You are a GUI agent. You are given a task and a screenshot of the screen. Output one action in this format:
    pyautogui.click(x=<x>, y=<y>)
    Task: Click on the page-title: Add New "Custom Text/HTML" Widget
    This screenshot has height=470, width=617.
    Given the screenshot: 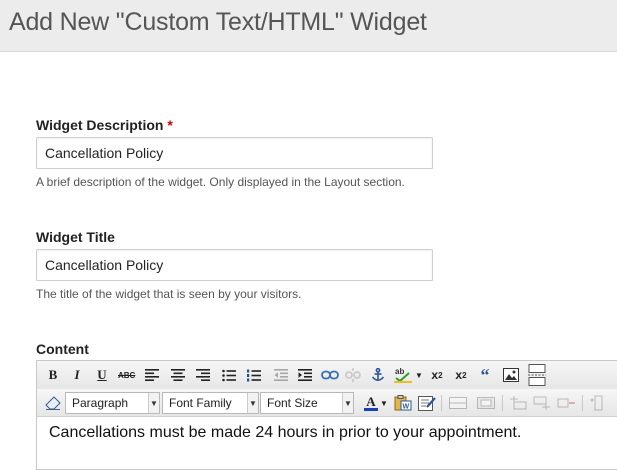 What is the action you would take?
    pyautogui.click(x=218, y=22)
    